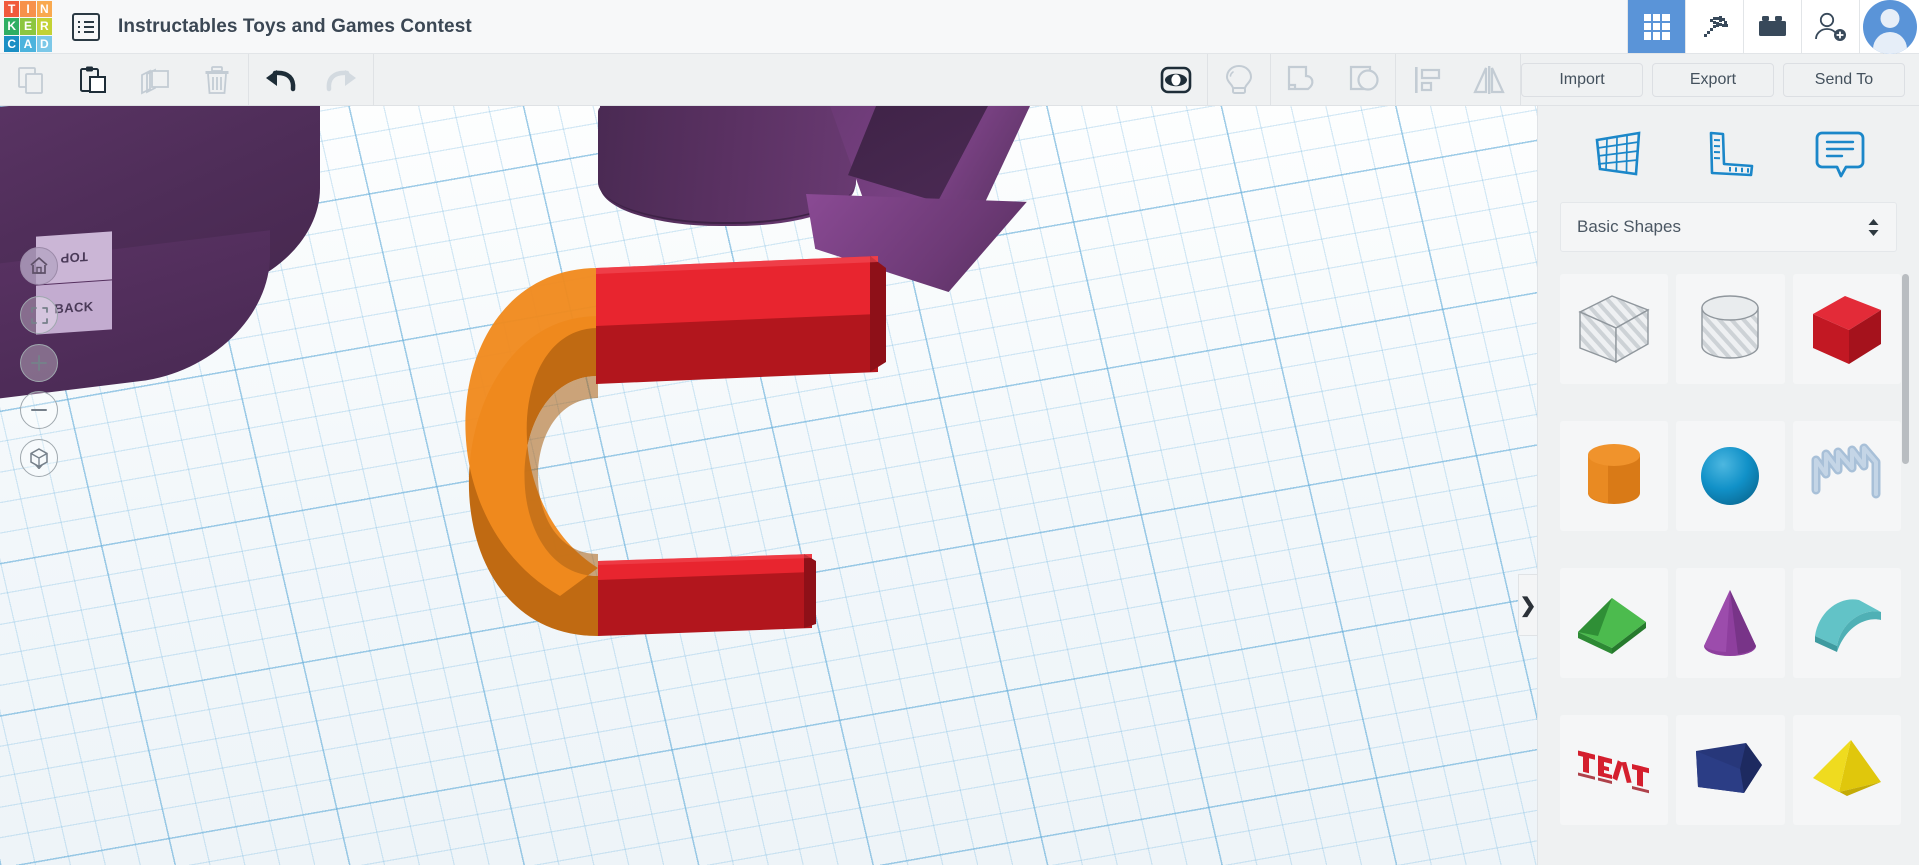 The image size is (1919, 865). What do you see at coordinates (1612, 626) in the screenshot?
I see `shape-roof-thumb` at bounding box center [1612, 626].